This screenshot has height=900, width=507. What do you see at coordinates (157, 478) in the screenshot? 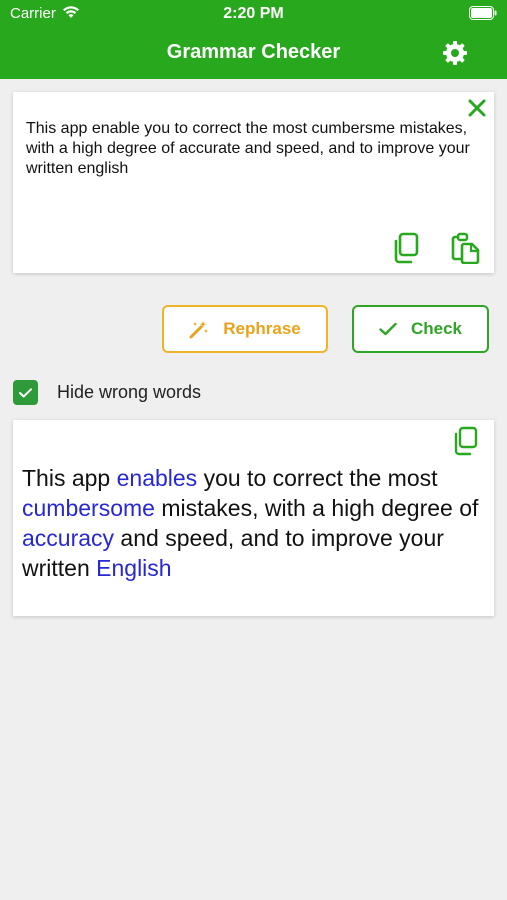
I see `corrected-word: enables` at bounding box center [157, 478].